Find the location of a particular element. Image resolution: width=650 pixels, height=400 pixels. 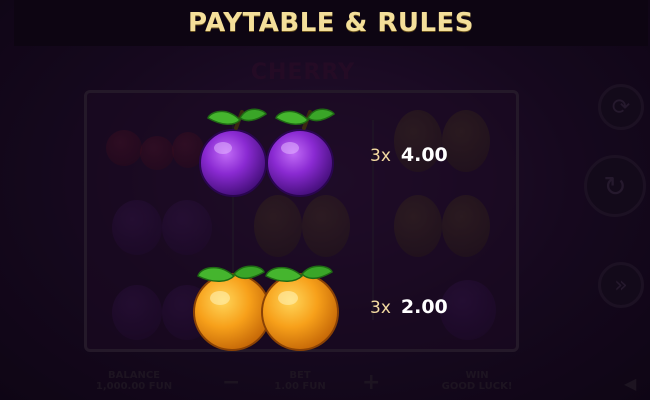

plum-symbol is located at coordinates (267, 152).